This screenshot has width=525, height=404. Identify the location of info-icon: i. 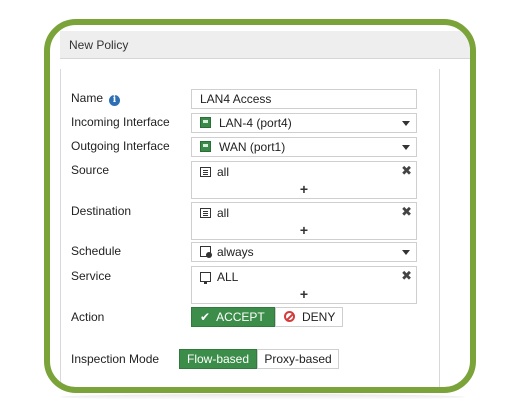
(115, 100).